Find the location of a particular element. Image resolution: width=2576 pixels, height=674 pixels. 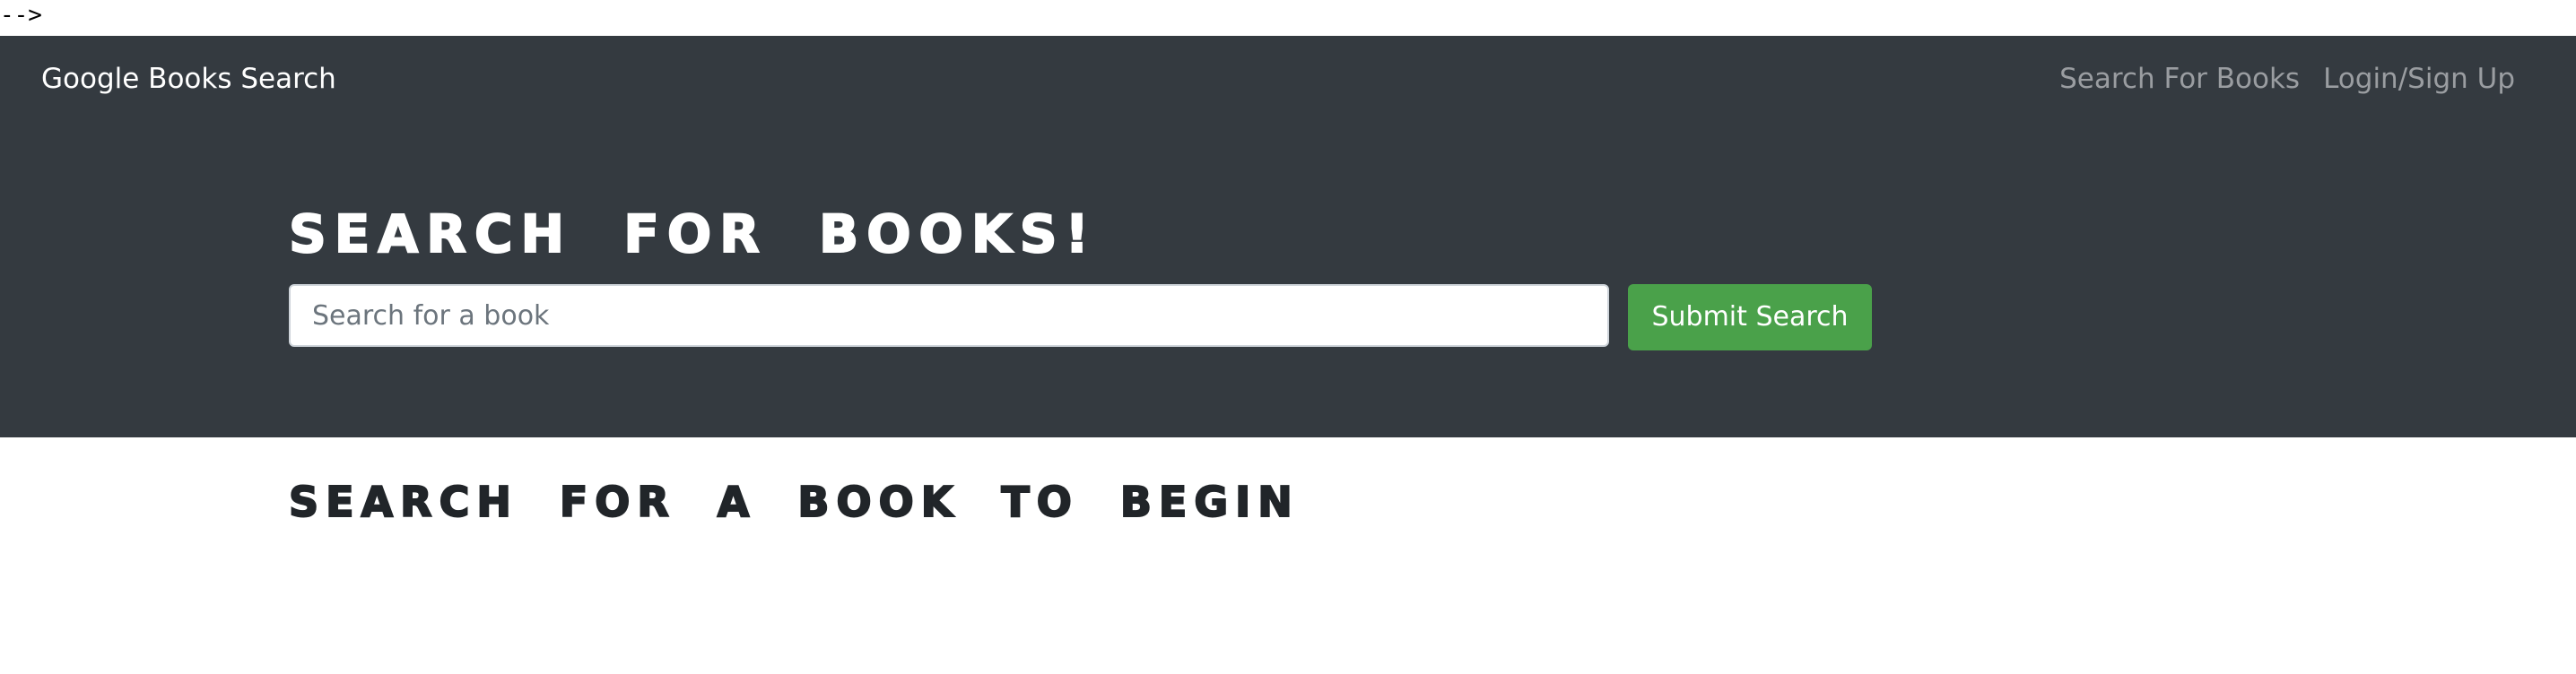

stray-comment-text: --> is located at coordinates (21, 16).